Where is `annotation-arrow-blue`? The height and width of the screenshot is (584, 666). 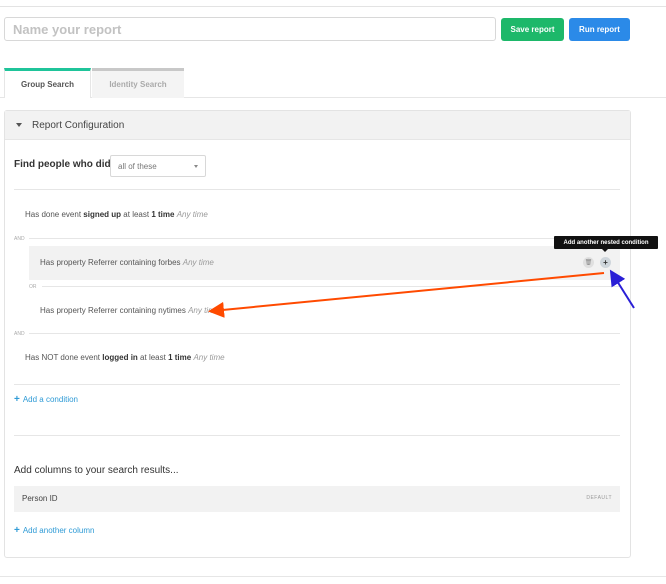
annotation-arrow-blue is located at coordinates (622, 289).